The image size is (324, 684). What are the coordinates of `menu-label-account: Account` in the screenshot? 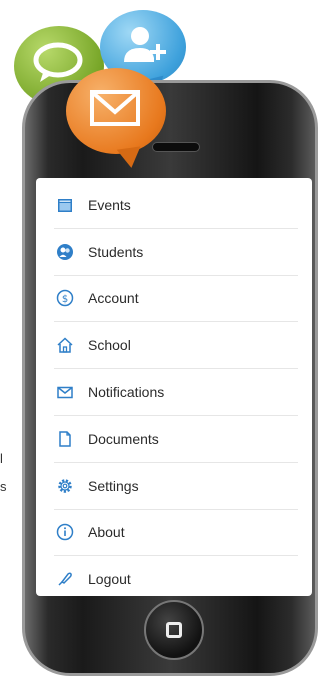 It's located at (113, 298).